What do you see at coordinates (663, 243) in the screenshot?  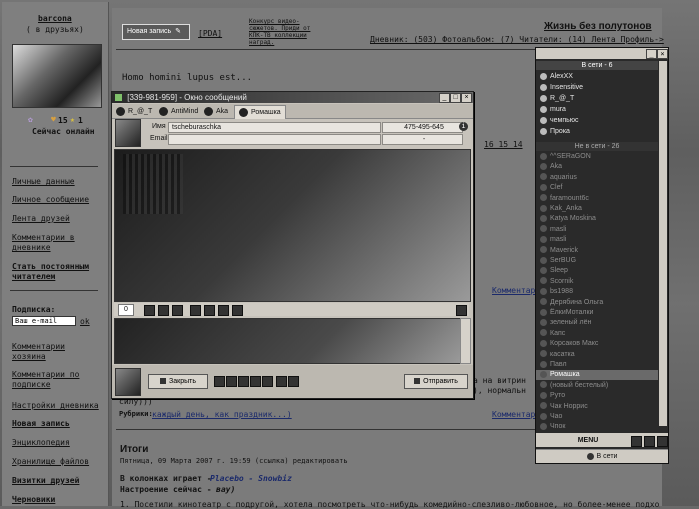 I see `contact-scrollbar` at bounding box center [663, 243].